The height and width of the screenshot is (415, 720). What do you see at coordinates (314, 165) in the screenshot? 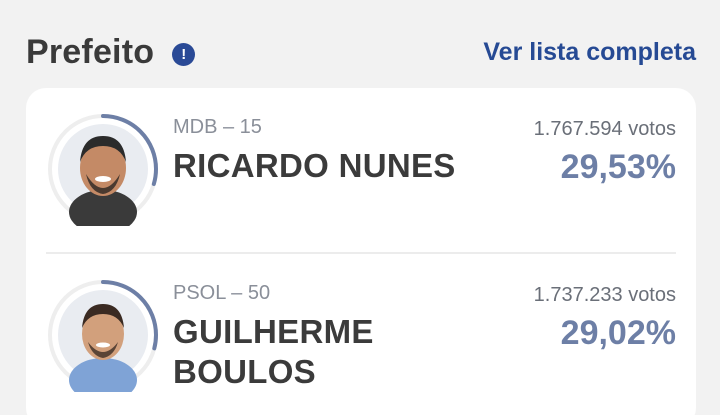
I see `candidate-name: RICARDO NUNES` at bounding box center [314, 165].